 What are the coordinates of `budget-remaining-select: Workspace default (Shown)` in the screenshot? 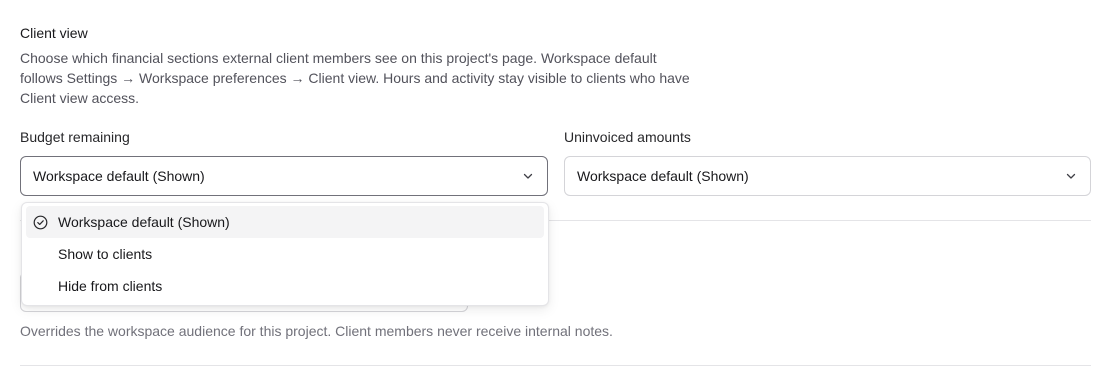 It's located at (284, 176).